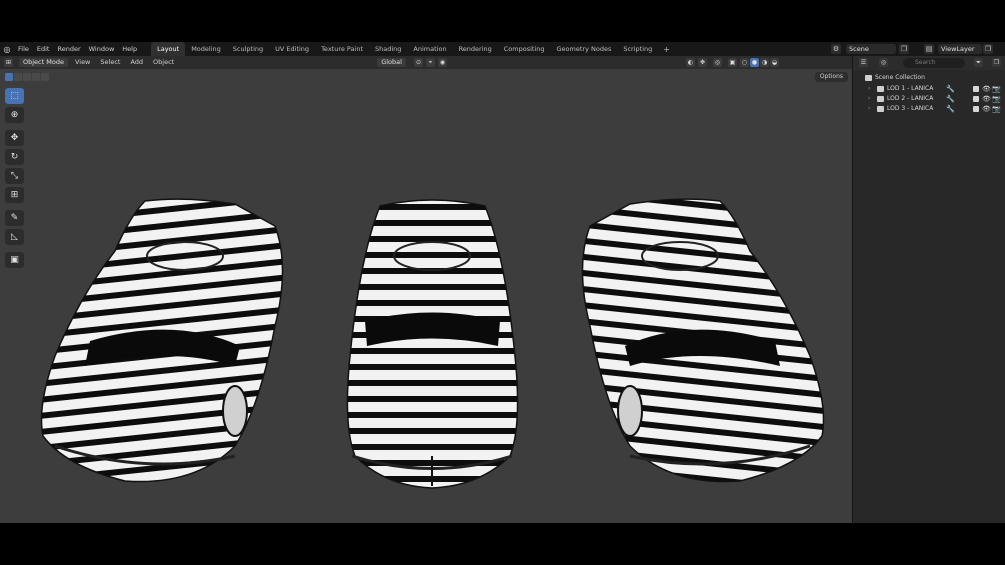  Describe the element at coordinates (14, 218) in the screenshot. I see `annotate-icon: ✎` at that location.